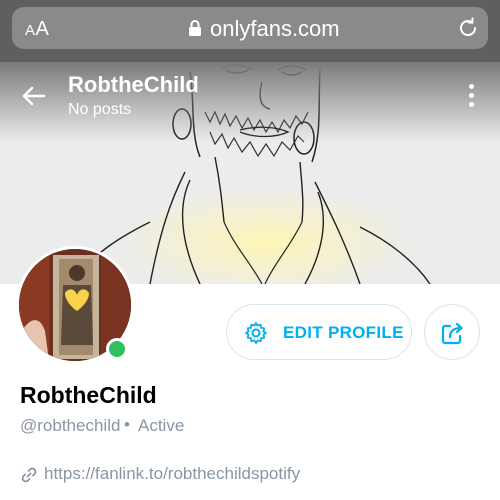  I want to click on text-size-button: AA, so click(37, 29).